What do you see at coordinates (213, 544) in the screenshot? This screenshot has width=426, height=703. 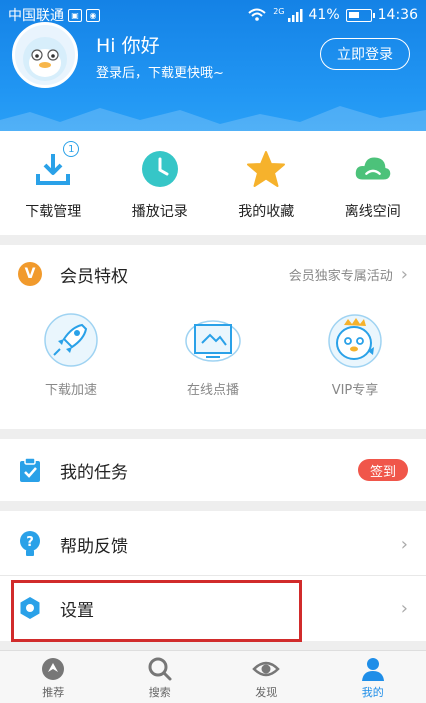 I see `help-feedback-row: ? 帮助反馈 ›` at bounding box center [213, 544].